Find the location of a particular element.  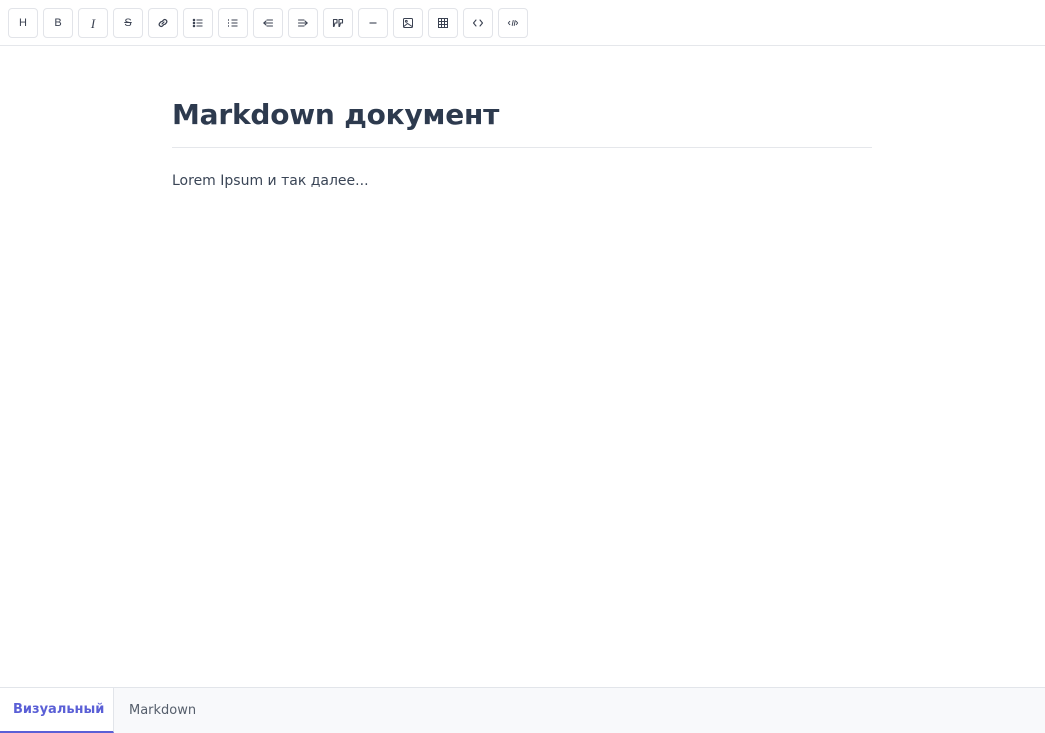

tab-visual: Визуальный is located at coordinates (57, 710).